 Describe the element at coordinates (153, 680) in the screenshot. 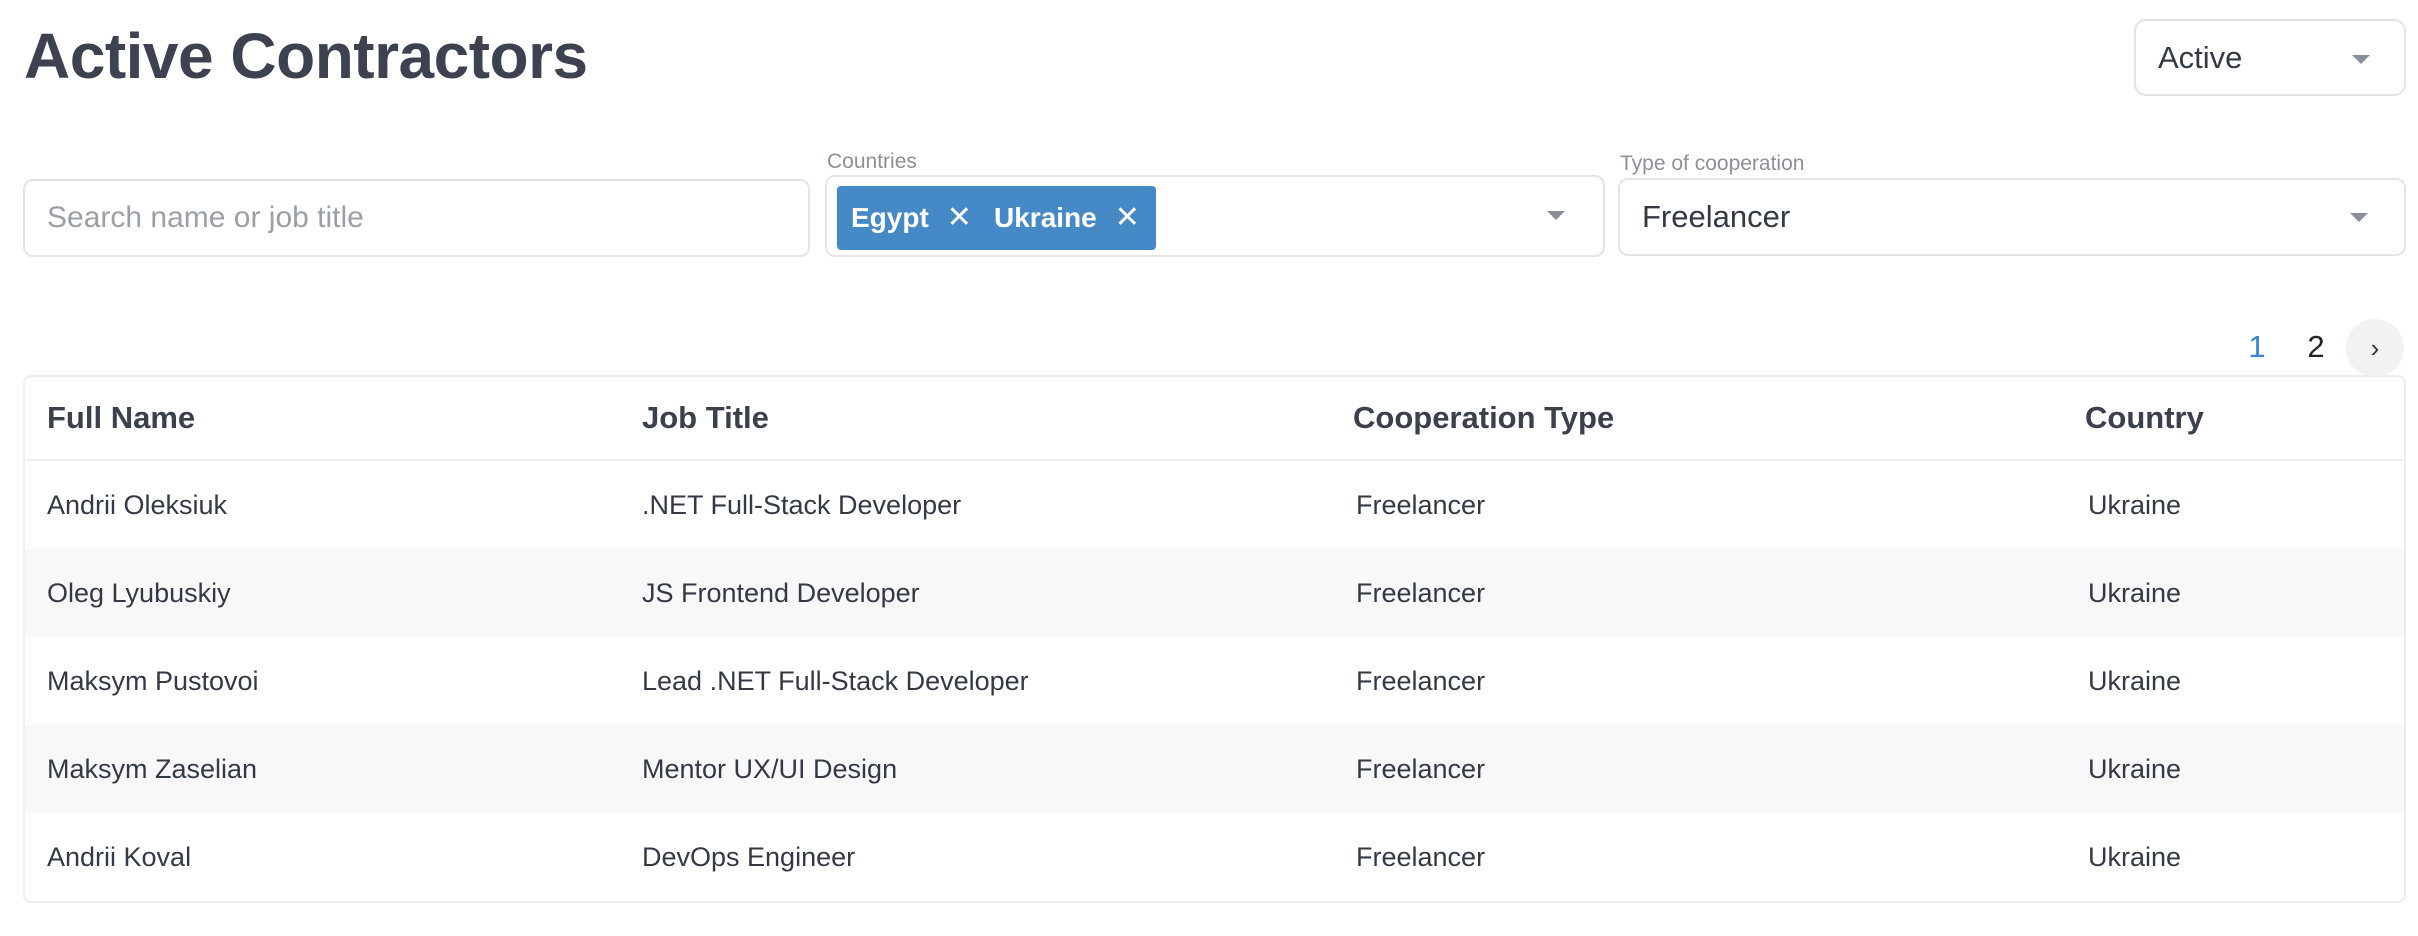

I see `cell-full-name: Maksym Pustovoi` at that location.